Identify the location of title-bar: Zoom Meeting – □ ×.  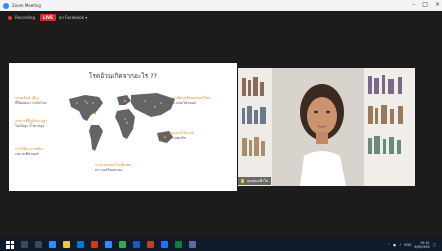
(221, 5).